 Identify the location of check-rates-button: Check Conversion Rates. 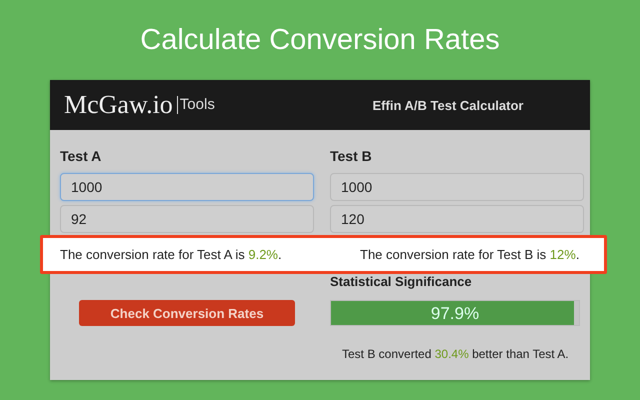
(187, 313).